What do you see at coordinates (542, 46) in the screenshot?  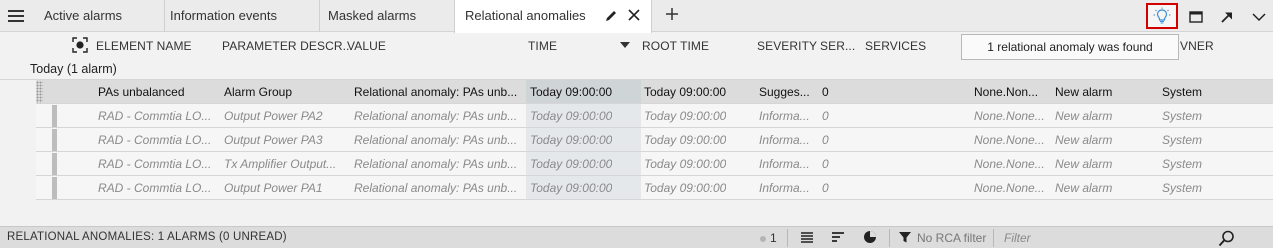 I see `column-time: TIME` at bounding box center [542, 46].